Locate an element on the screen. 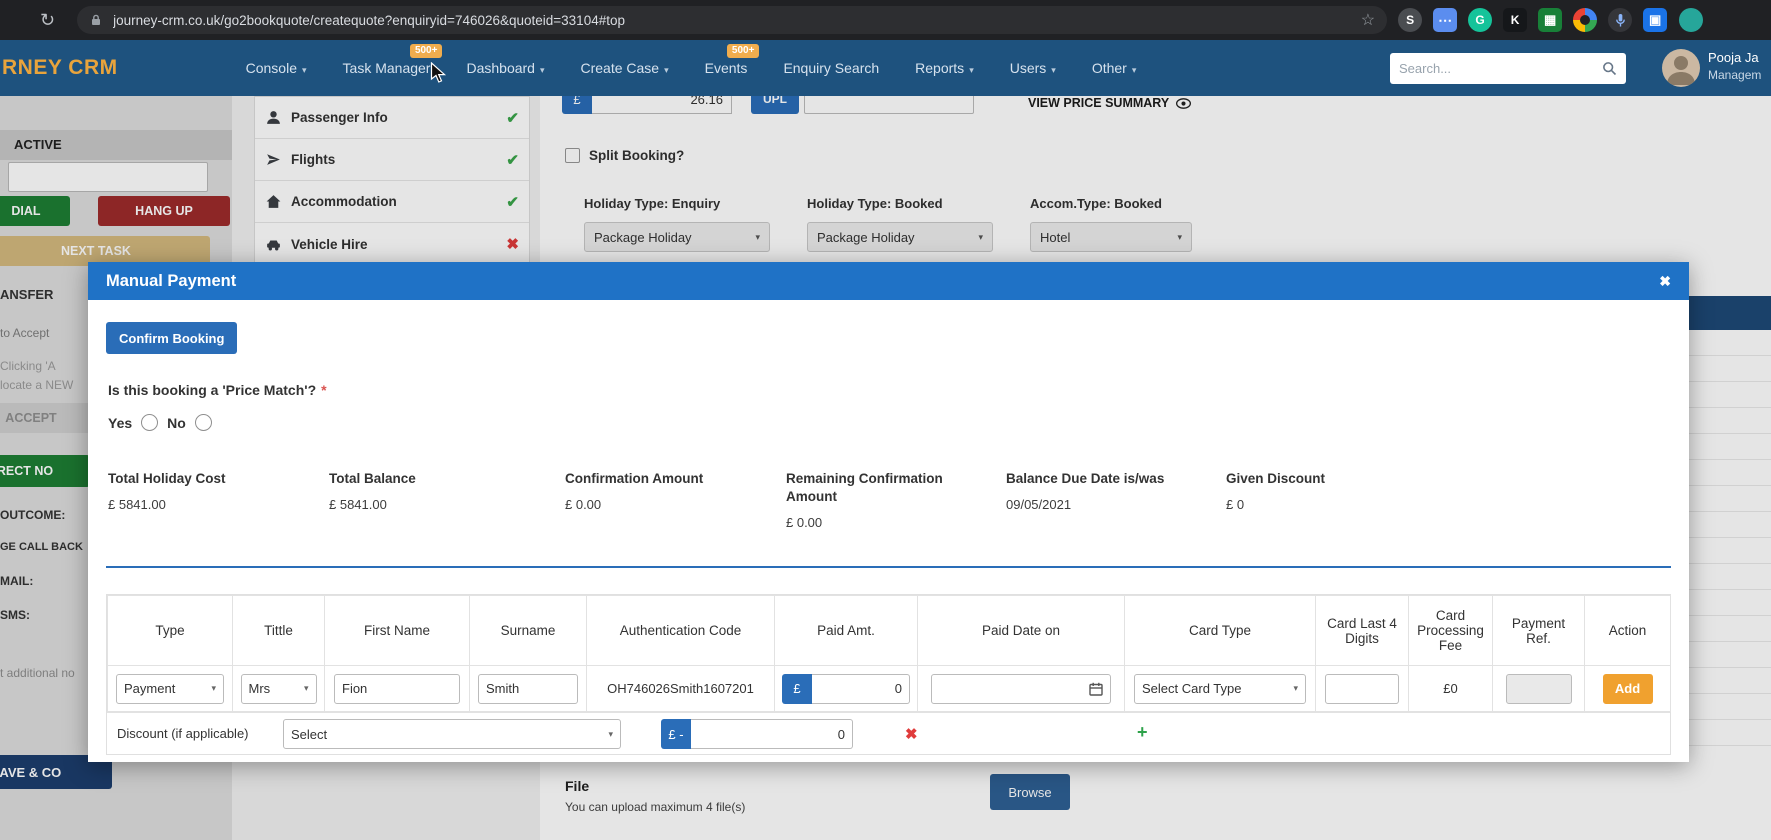 This screenshot has height=840, width=1771. discount-amount-group: £ - is located at coordinates (757, 734).